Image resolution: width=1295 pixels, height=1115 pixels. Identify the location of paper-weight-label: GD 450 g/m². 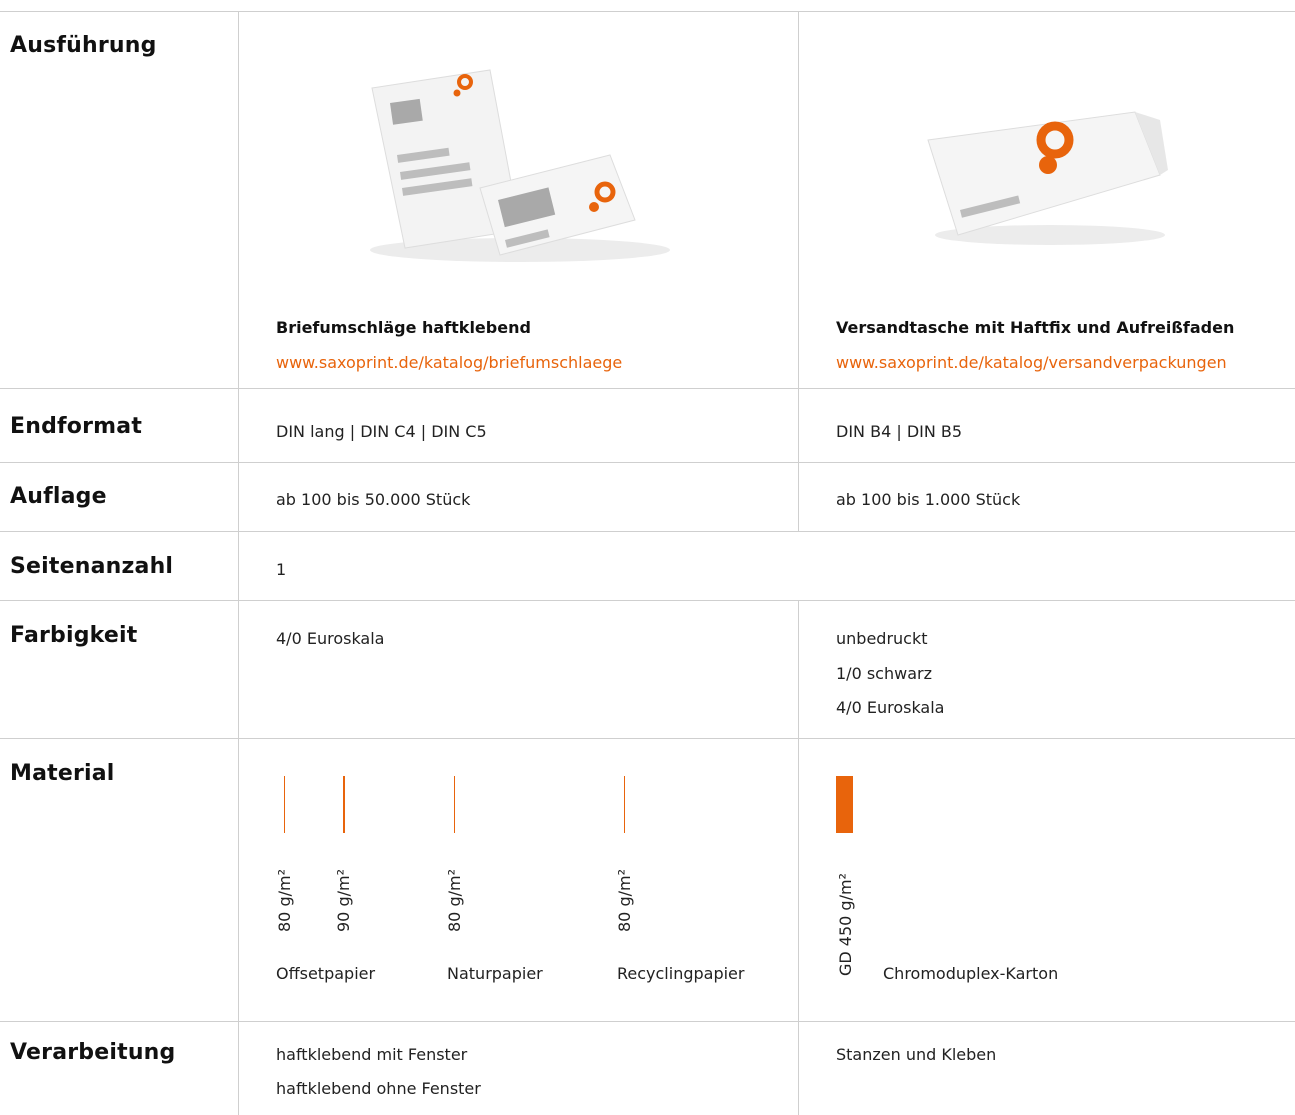
(845, 924).